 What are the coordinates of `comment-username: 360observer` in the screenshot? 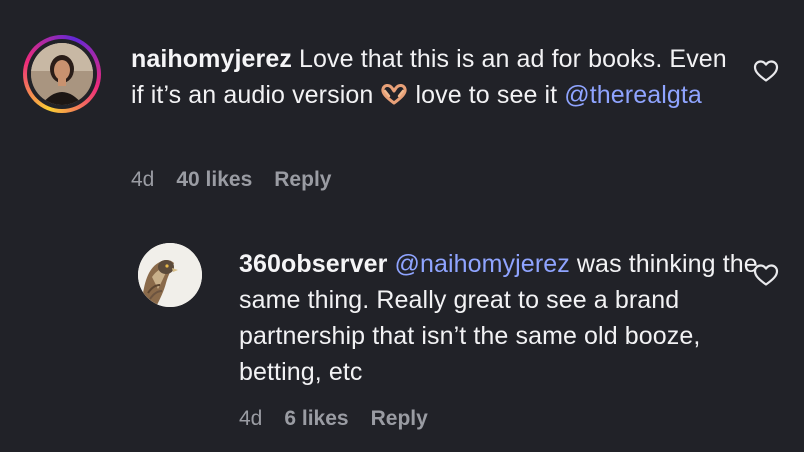 It's located at (313, 264).